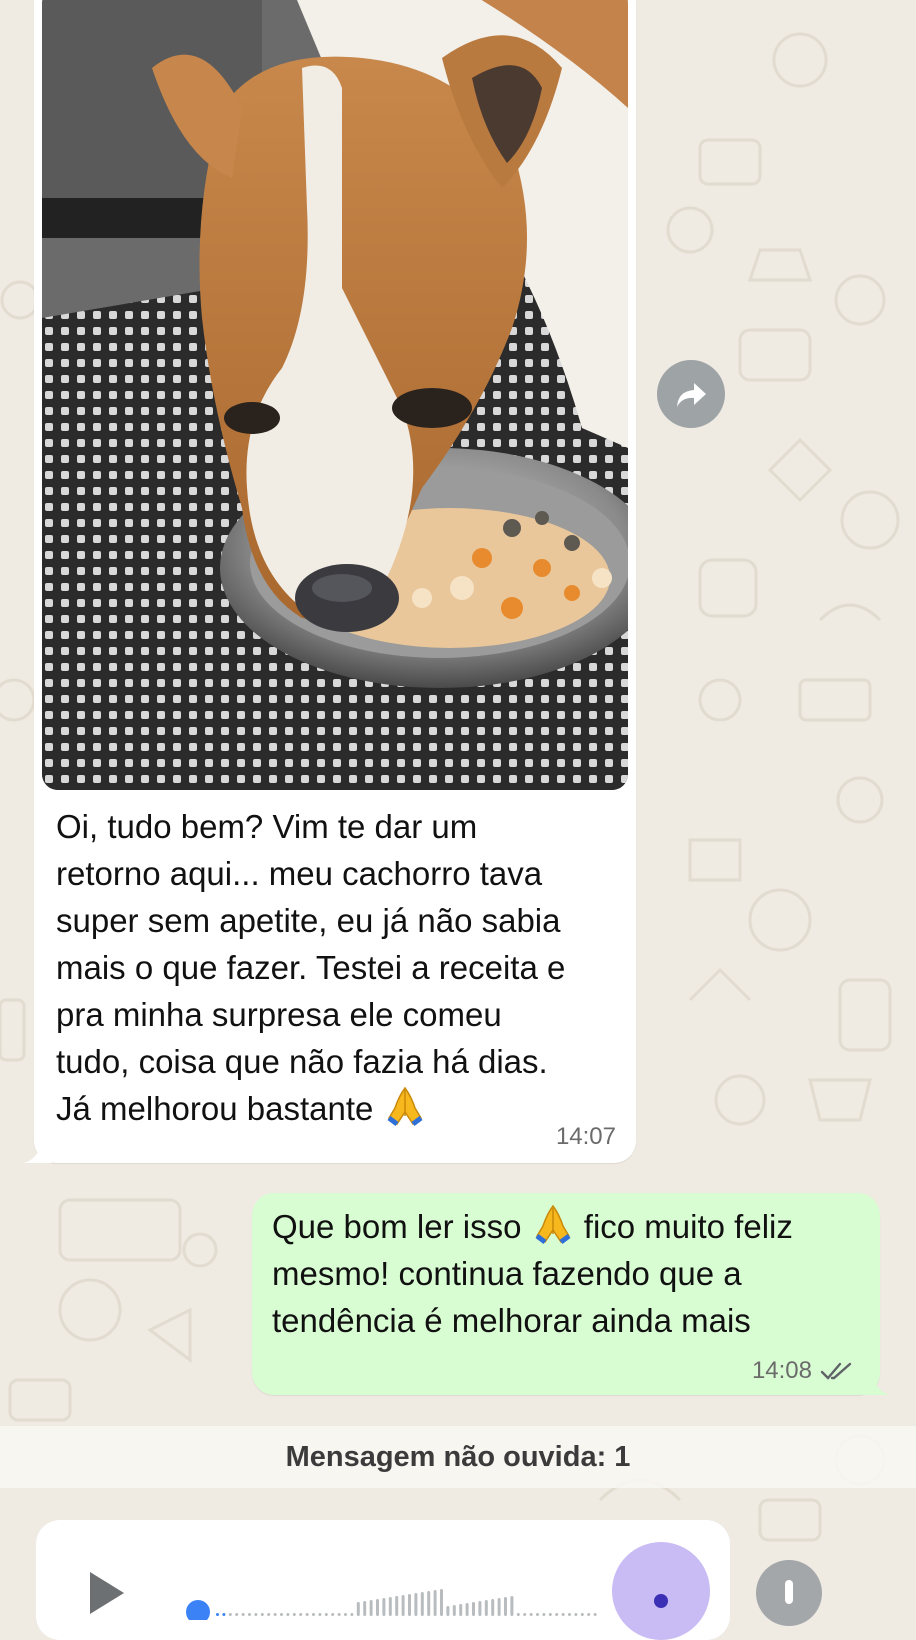 The width and height of the screenshot is (916, 1640). I want to click on message-line-text: Já melhorou bastante, so click(215, 1108).